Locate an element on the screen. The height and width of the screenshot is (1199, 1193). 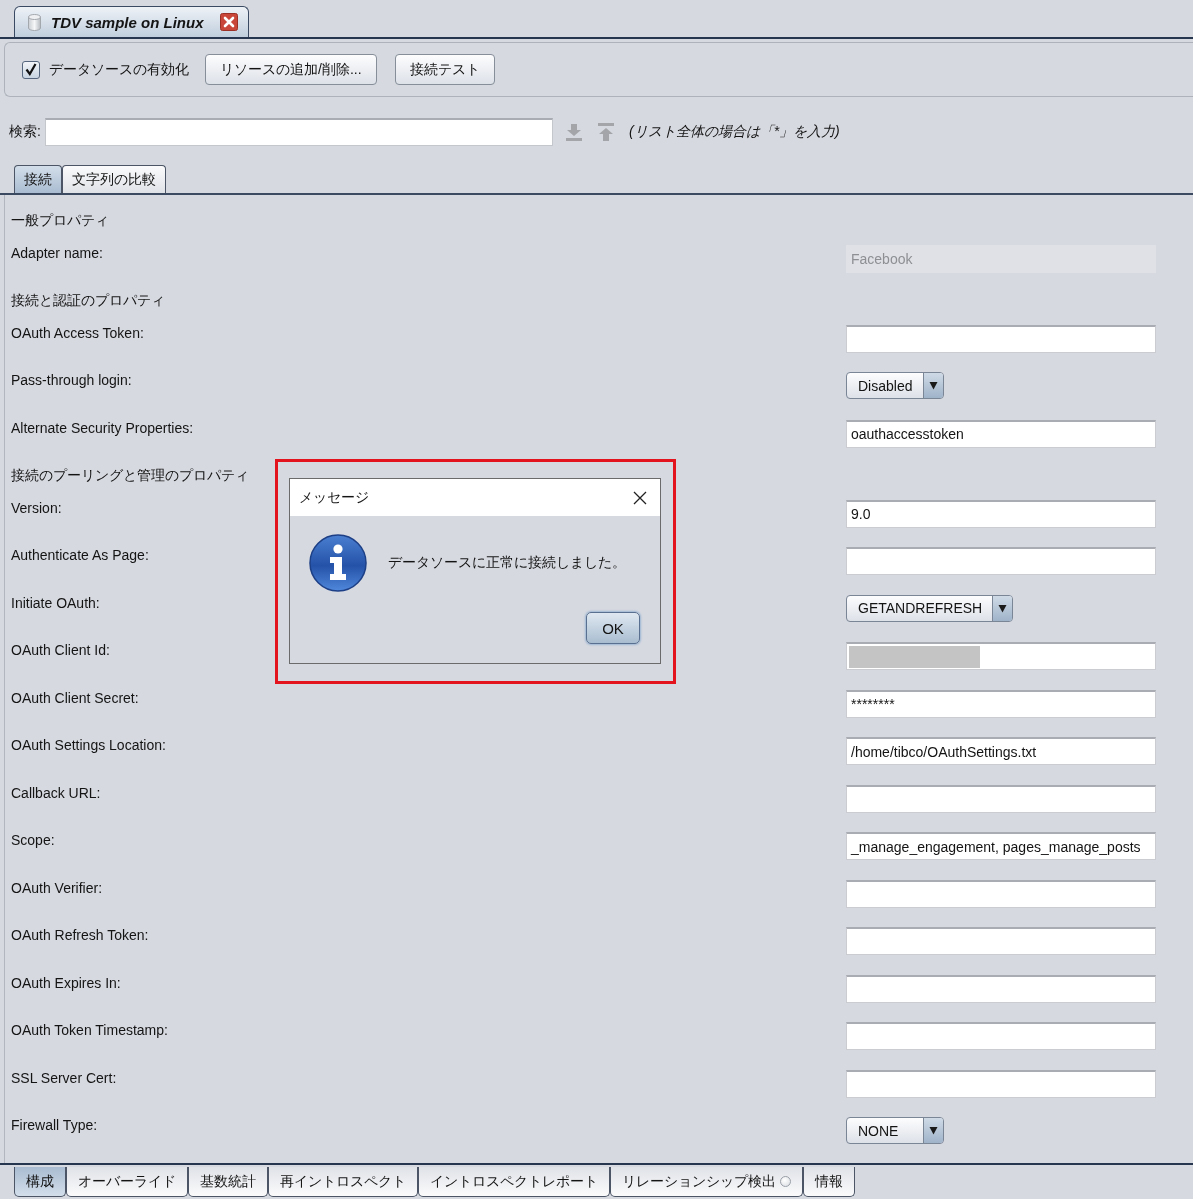
search-label: 検索: is located at coordinates (25, 132).